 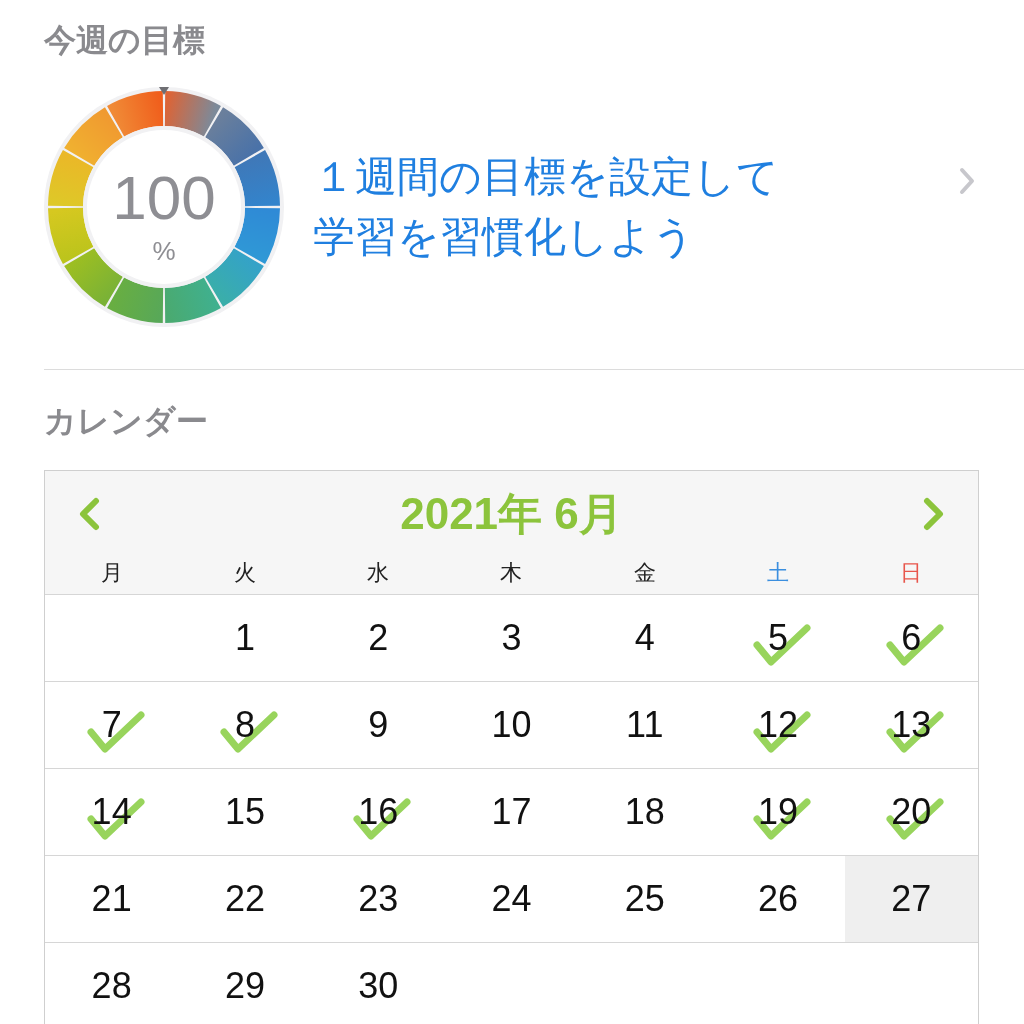 I want to click on percent-unit: %, so click(x=164, y=251).